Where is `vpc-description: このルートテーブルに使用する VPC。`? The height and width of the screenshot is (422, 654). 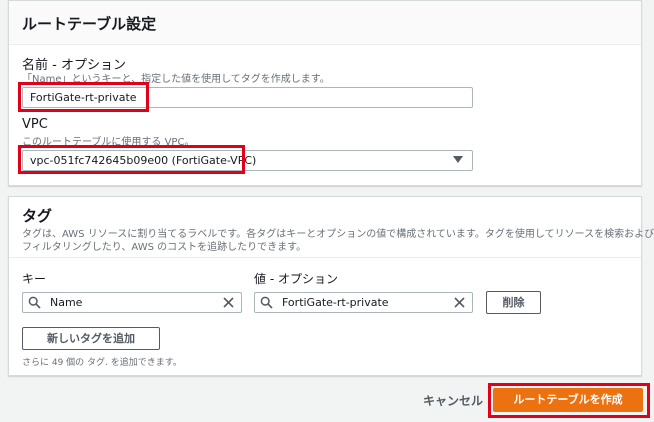 vpc-description: このルートテーブルに使用する VPC。 is located at coordinates (108, 142).